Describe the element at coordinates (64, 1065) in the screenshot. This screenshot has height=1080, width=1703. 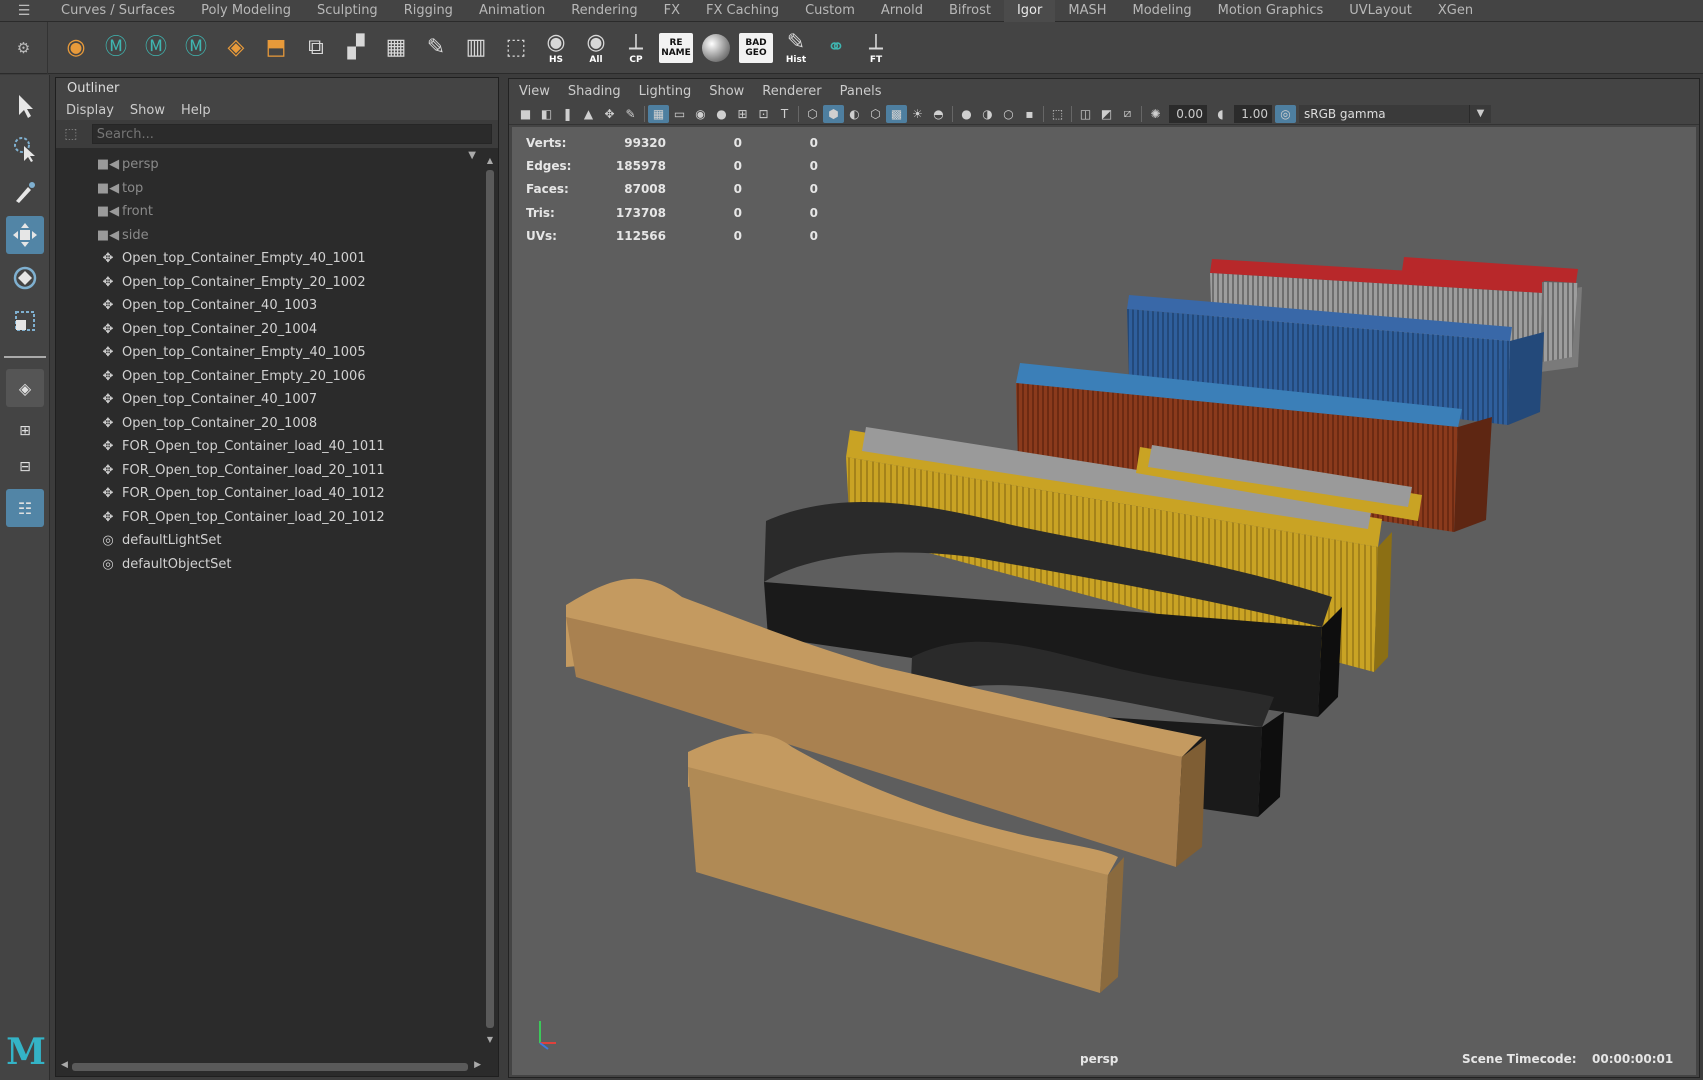
I see `scroll-left-icon: ◀` at that location.